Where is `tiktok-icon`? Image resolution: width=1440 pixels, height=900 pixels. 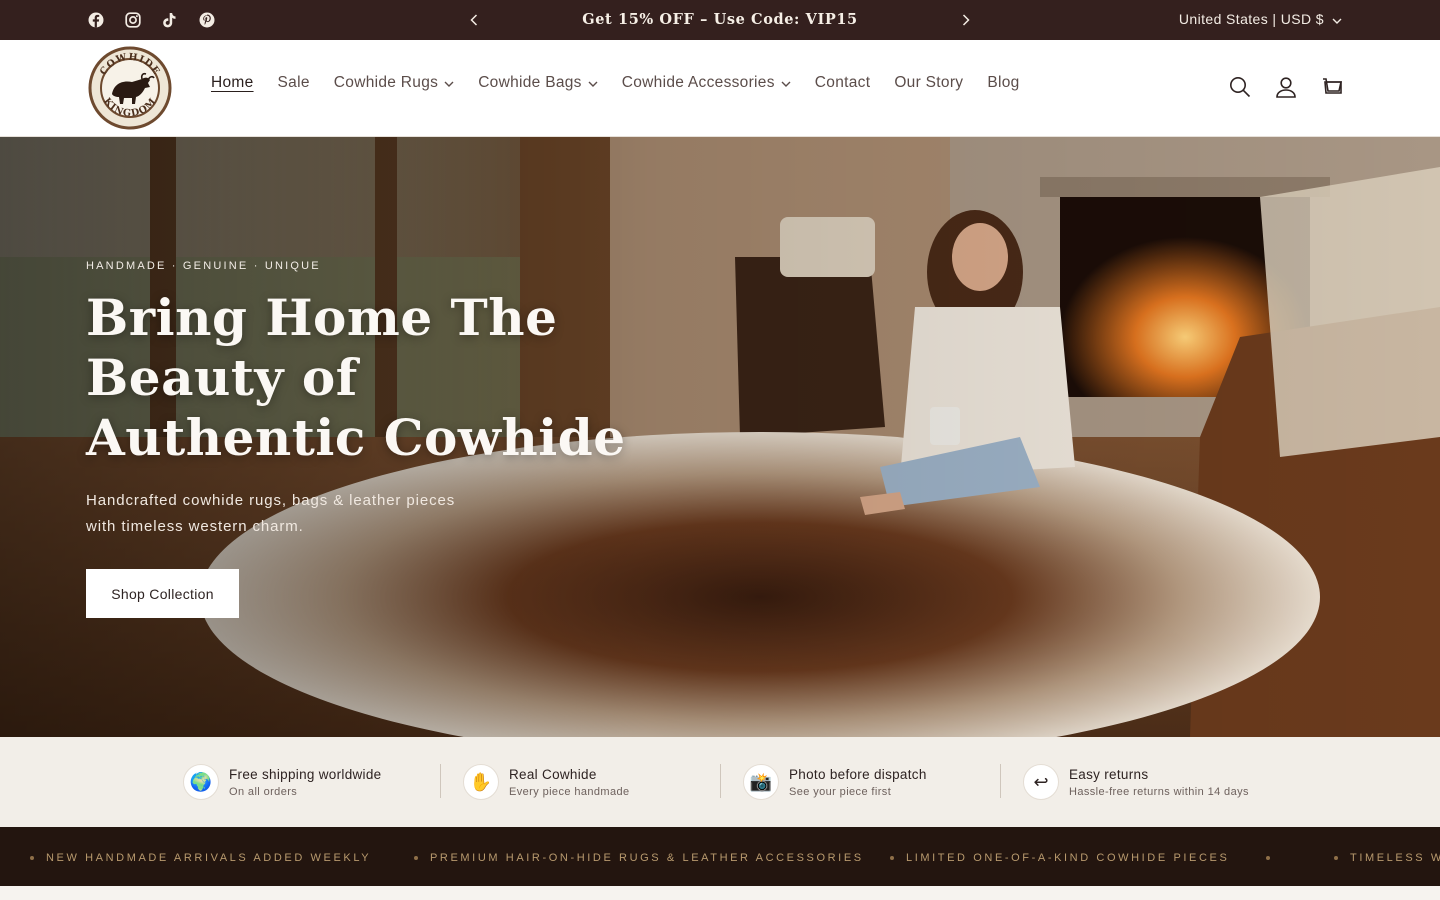
tiktok-icon is located at coordinates (169, 19).